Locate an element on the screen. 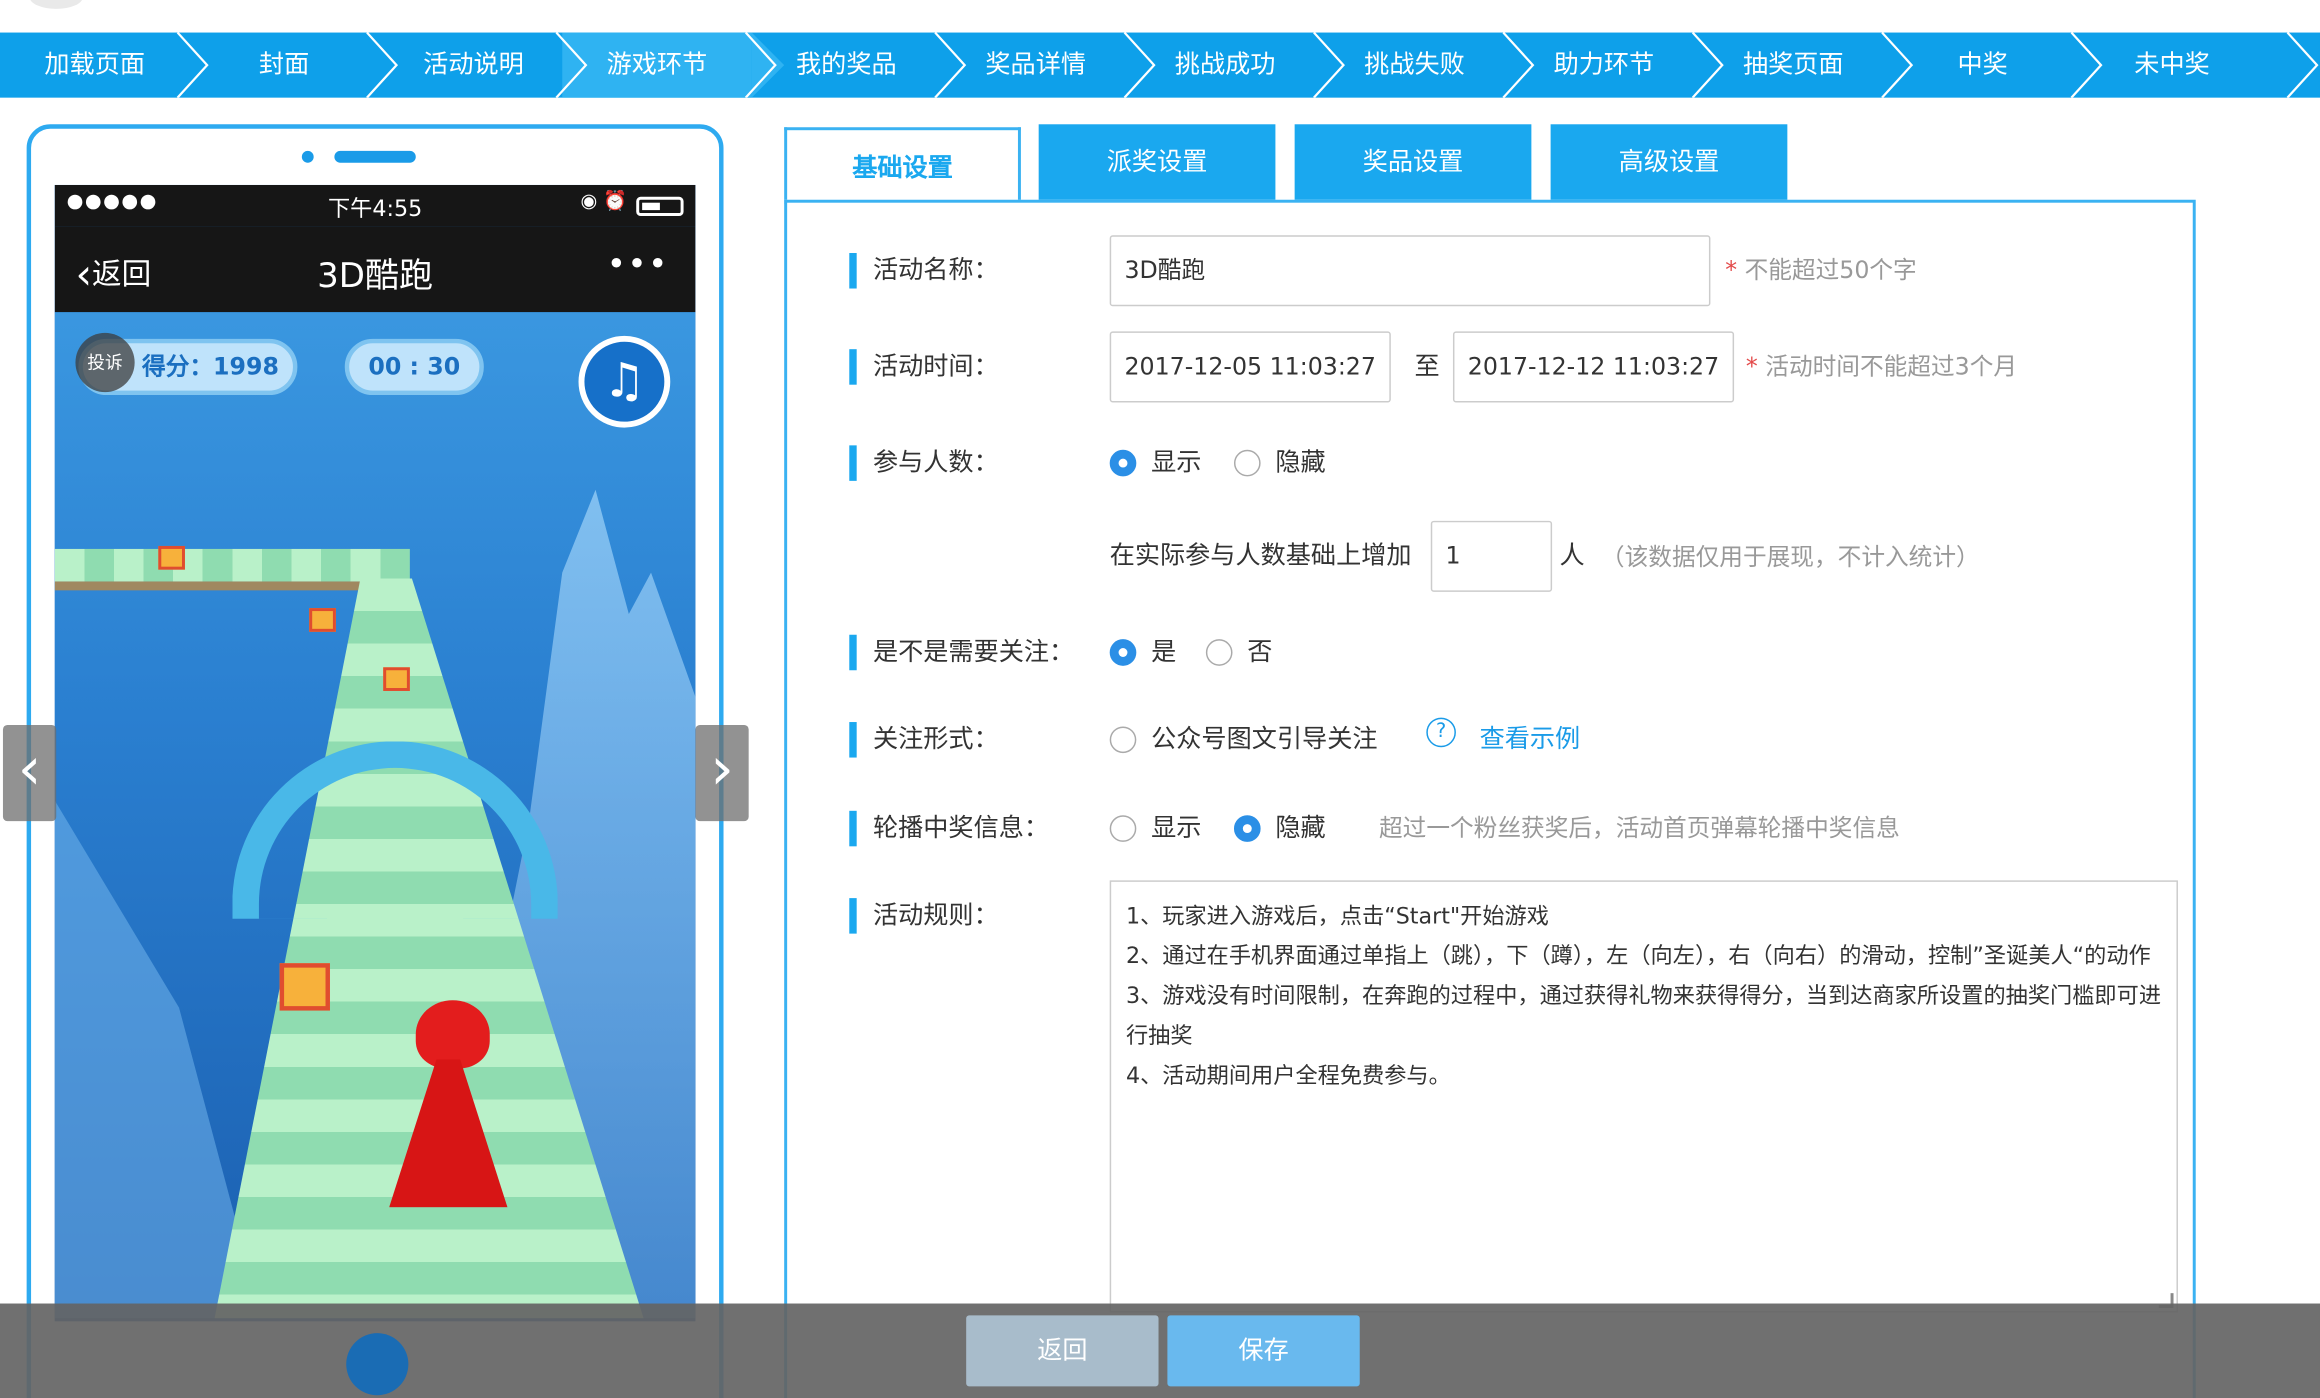  step-challenge-success: 挑战成功 is located at coordinates (1224, 65).